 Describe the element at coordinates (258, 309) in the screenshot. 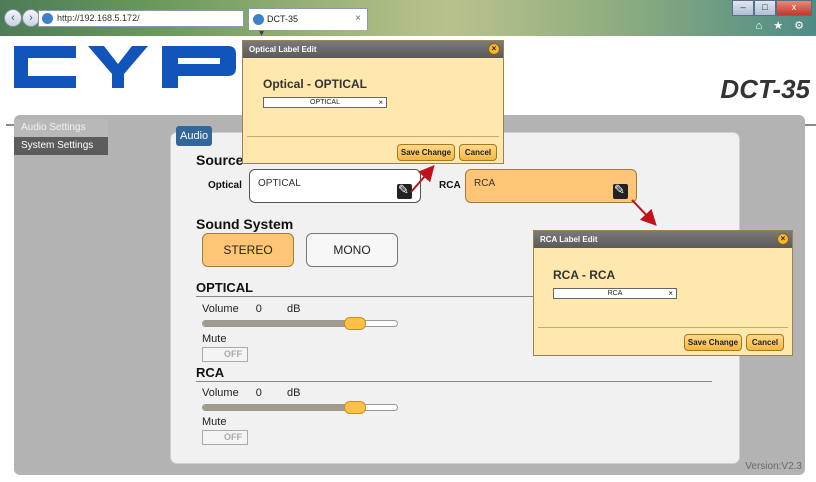

I see `optical-volume-value: 0` at that location.